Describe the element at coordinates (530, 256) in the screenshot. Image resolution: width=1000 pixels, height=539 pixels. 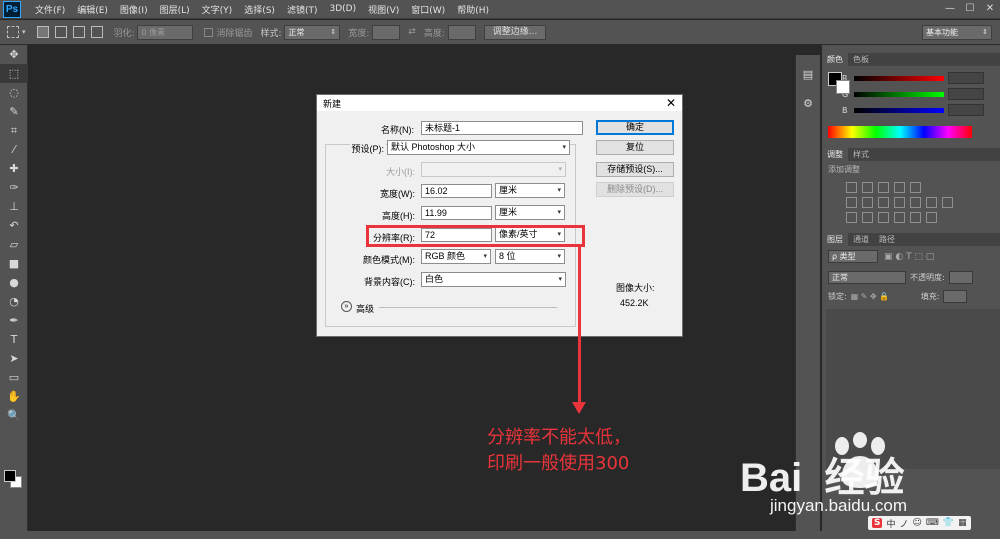
I see `bit-depth-select: 8 位 ▾` at that location.